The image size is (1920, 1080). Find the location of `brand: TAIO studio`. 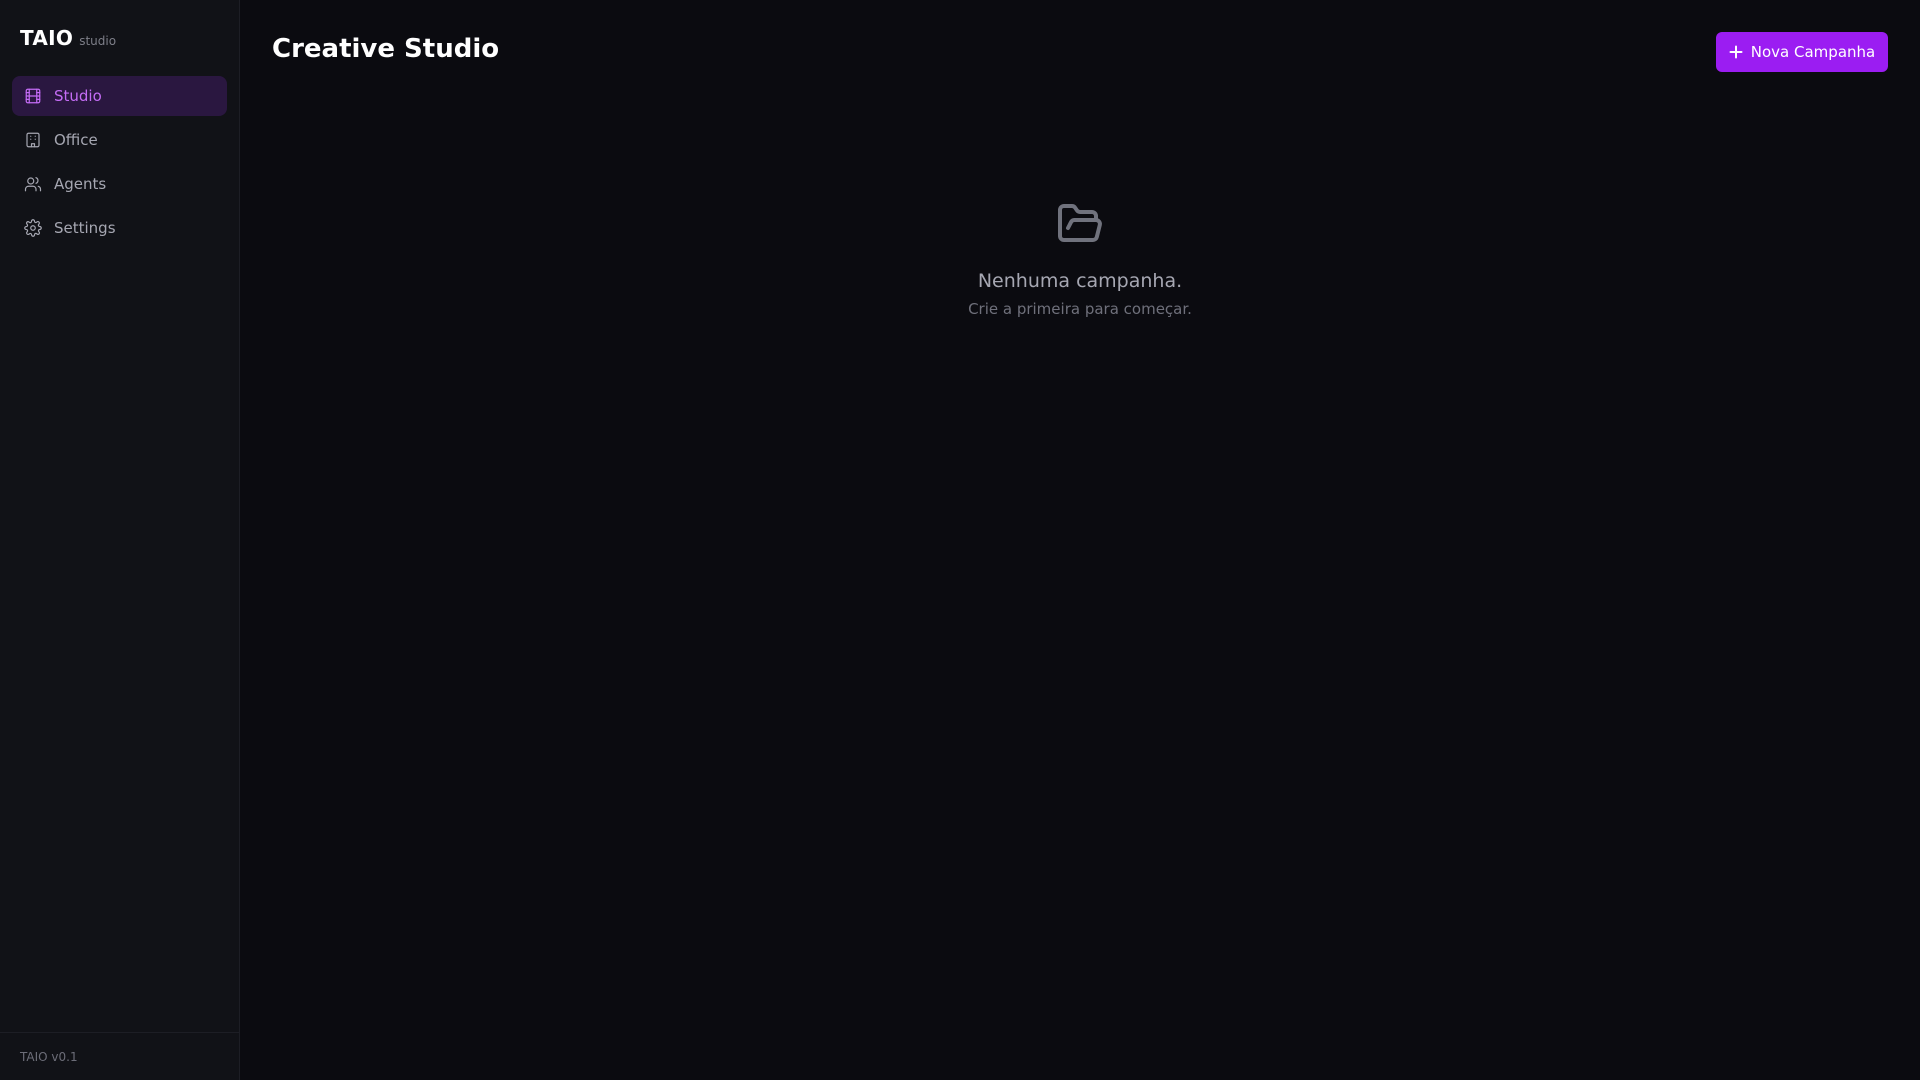

brand: TAIO studio is located at coordinates (68, 38).